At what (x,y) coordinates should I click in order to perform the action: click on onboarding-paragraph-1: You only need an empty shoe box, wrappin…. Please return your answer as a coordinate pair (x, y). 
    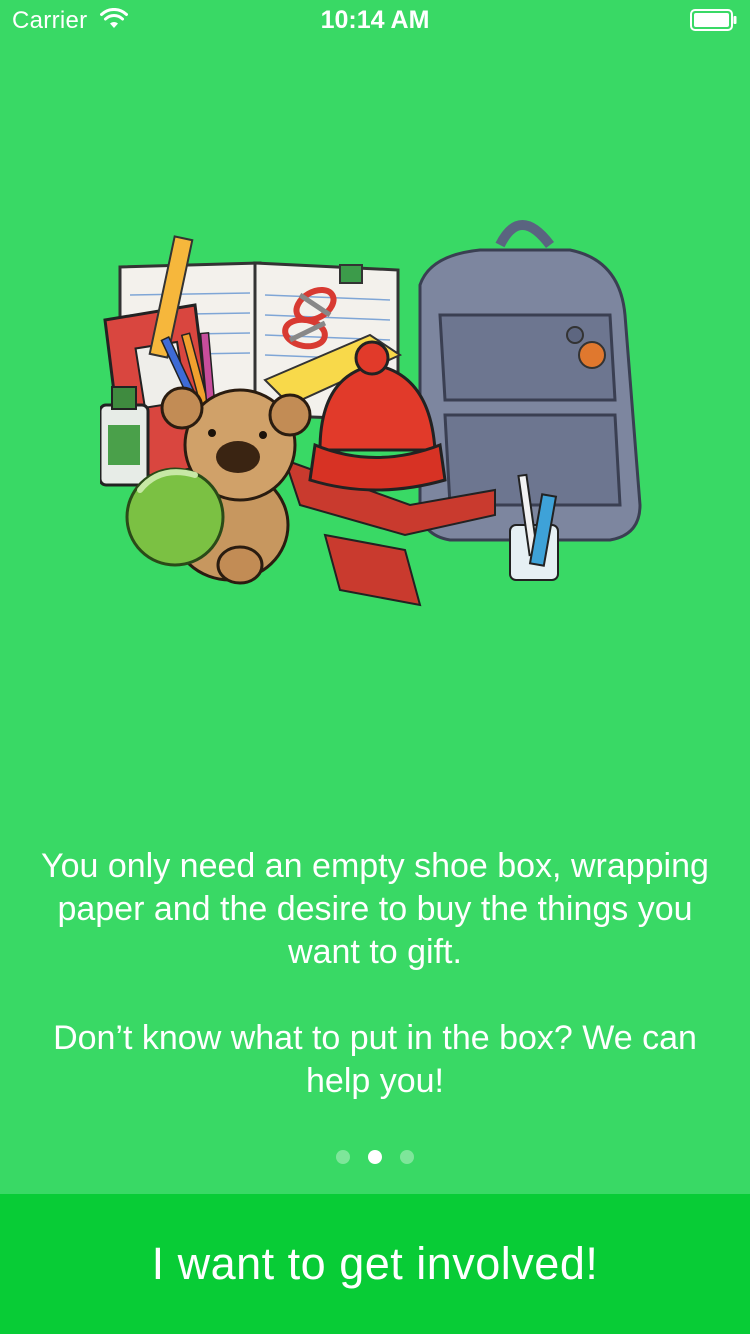
    Looking at the image, I should click on (375, 909).